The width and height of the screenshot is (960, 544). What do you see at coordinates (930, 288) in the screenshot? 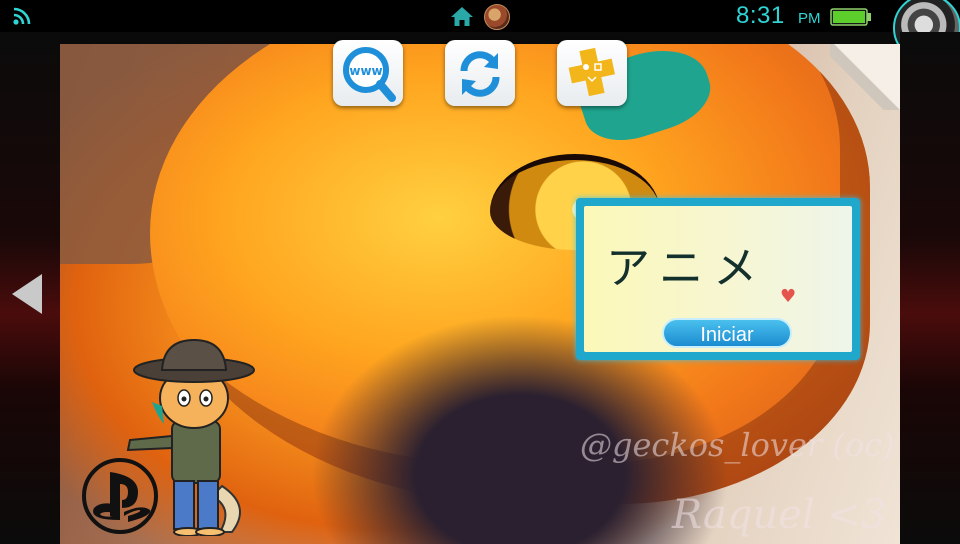
I see `right-backdrop` at bounding box center [930, 288].